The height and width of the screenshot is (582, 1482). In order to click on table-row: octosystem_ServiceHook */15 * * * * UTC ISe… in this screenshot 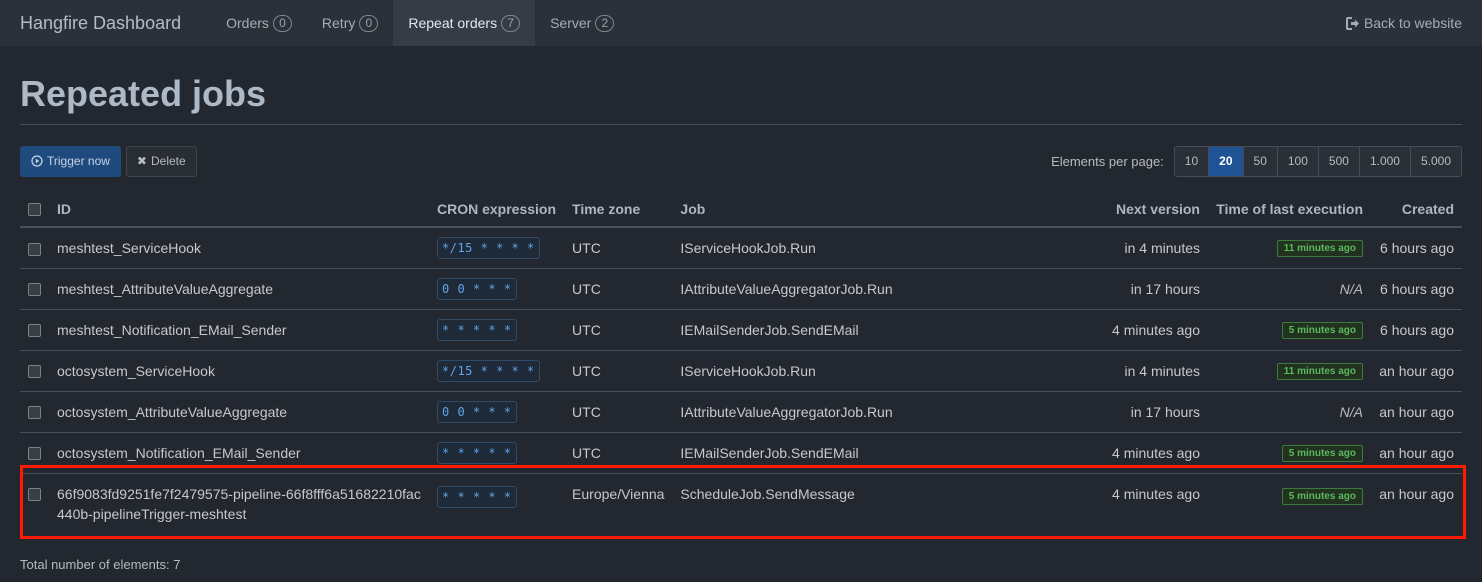, I will do `click(741, 371)`.